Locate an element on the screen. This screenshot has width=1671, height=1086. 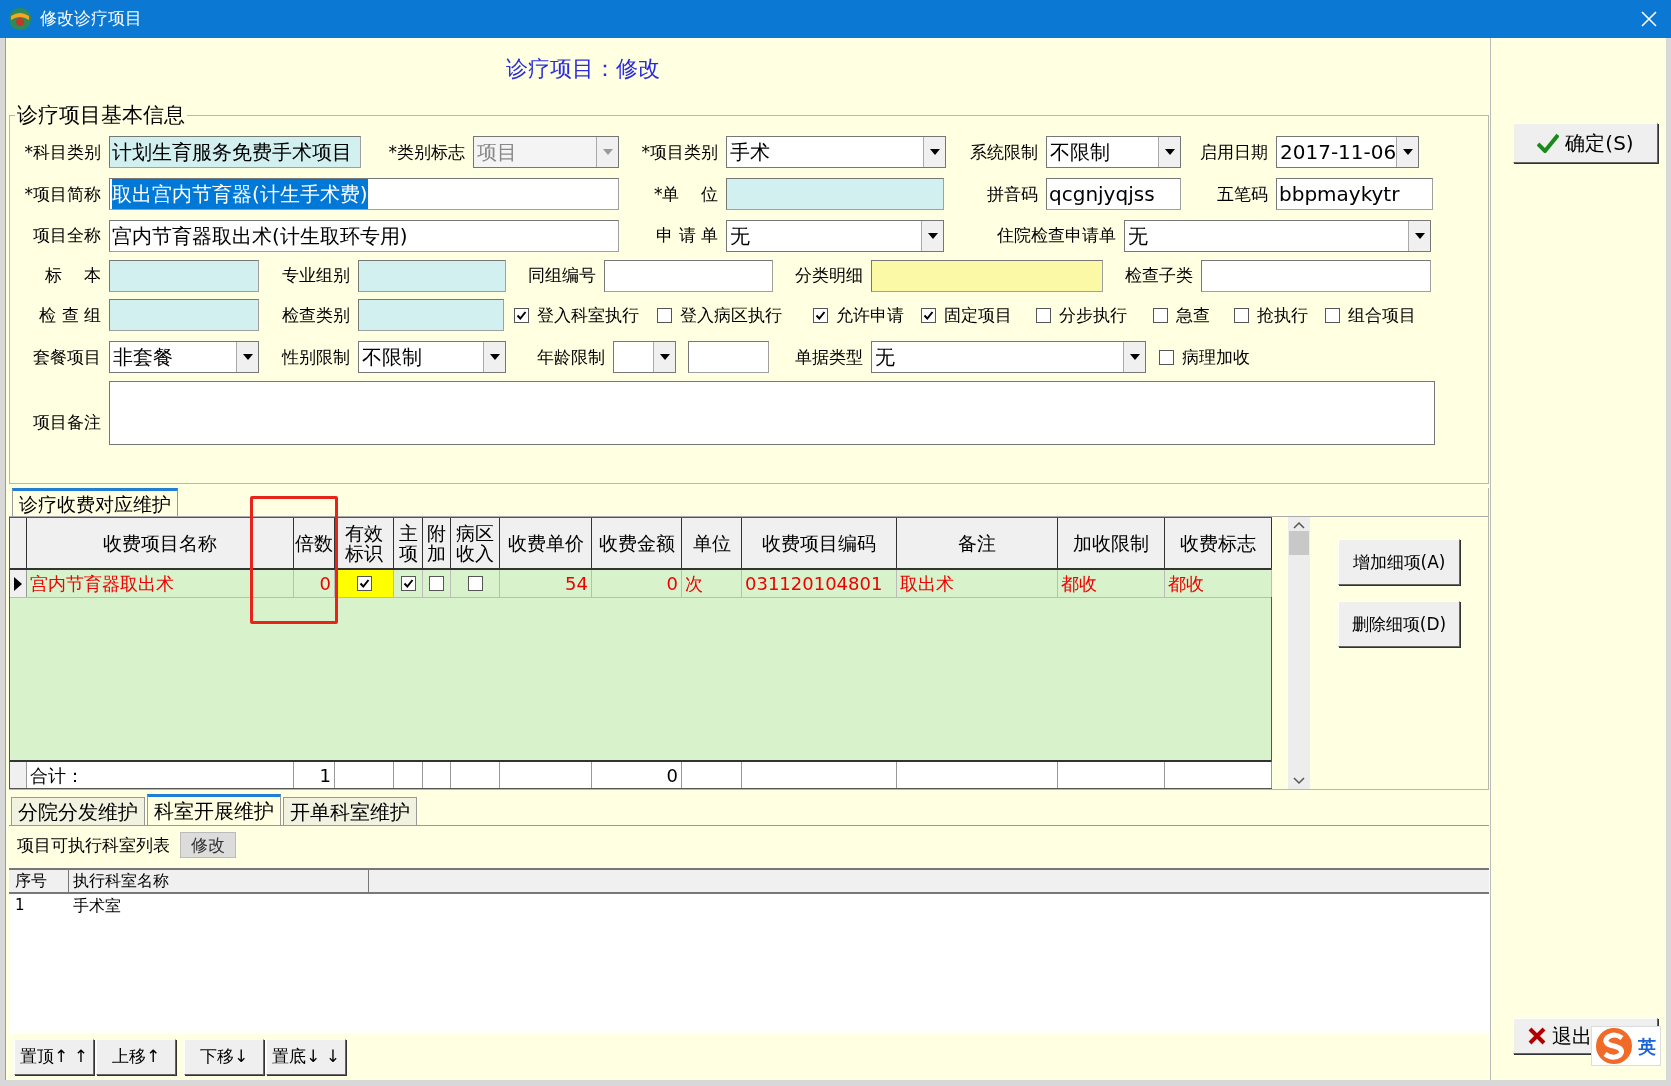
tab: 分院分发维护 is located at coordinates (78, 811).